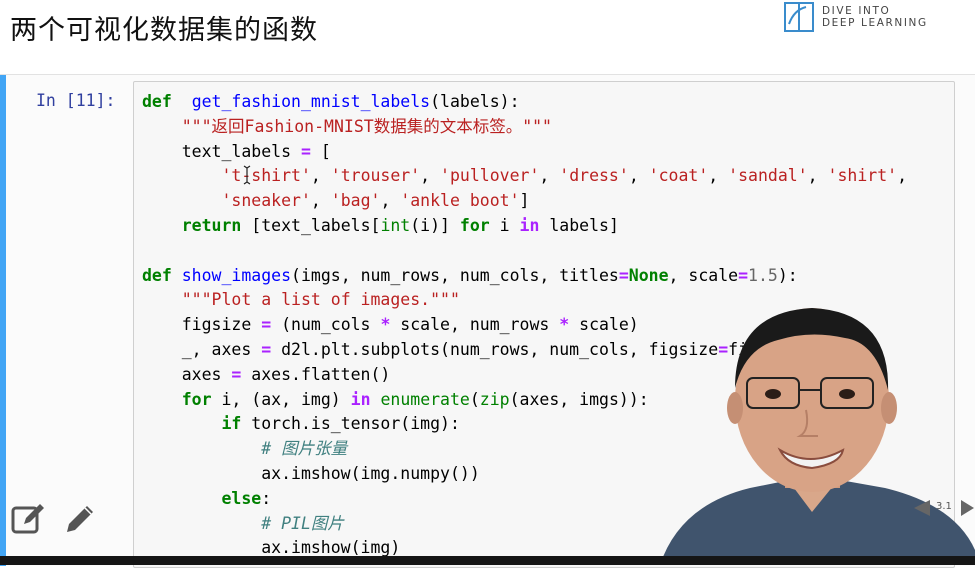  I want to click on code-token: ):, so click(787, 275).